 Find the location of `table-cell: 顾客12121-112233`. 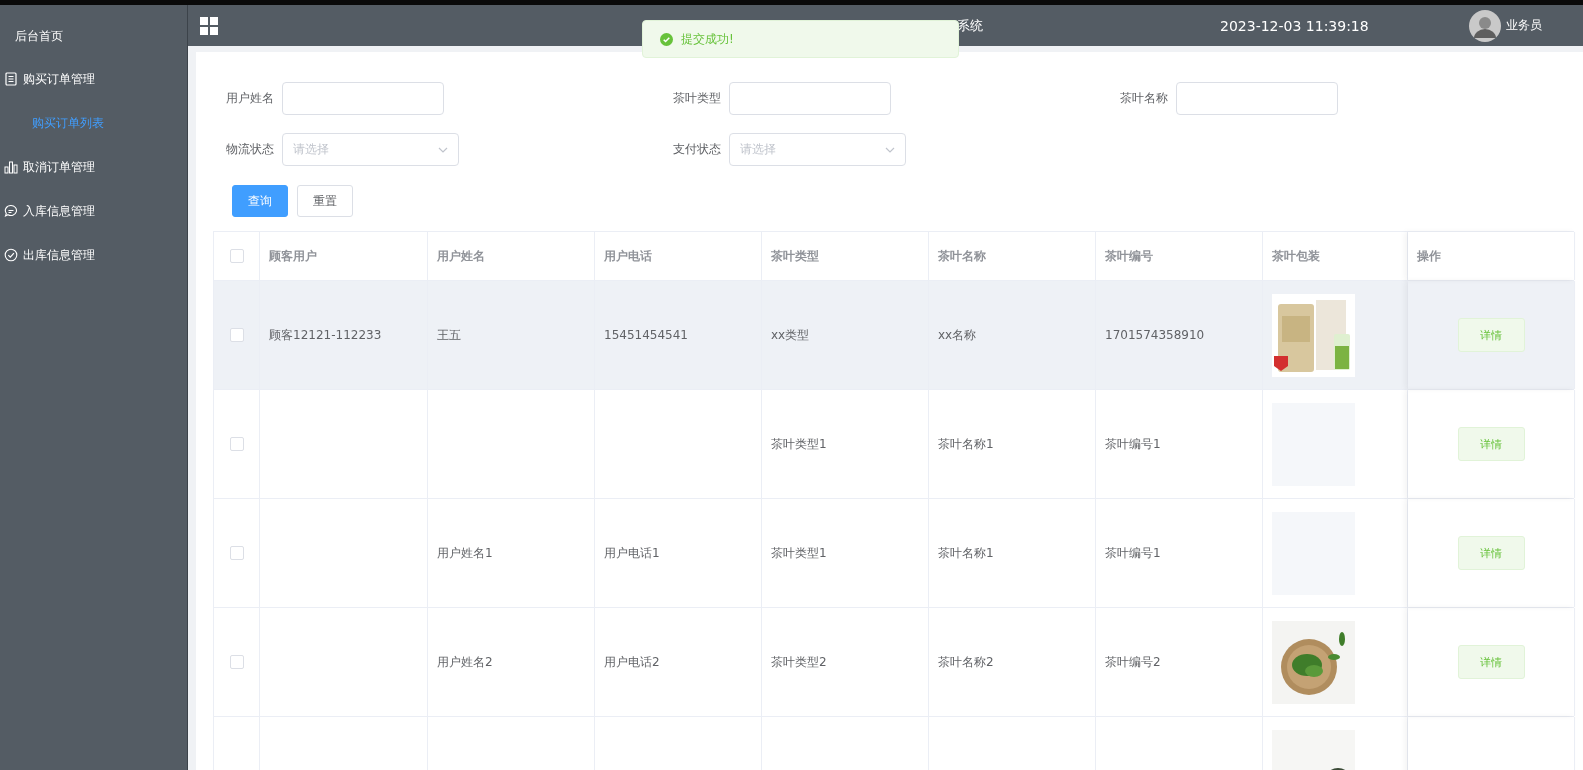

table-cell: 顾客12121-112233 is located at coordinates (325, 335).